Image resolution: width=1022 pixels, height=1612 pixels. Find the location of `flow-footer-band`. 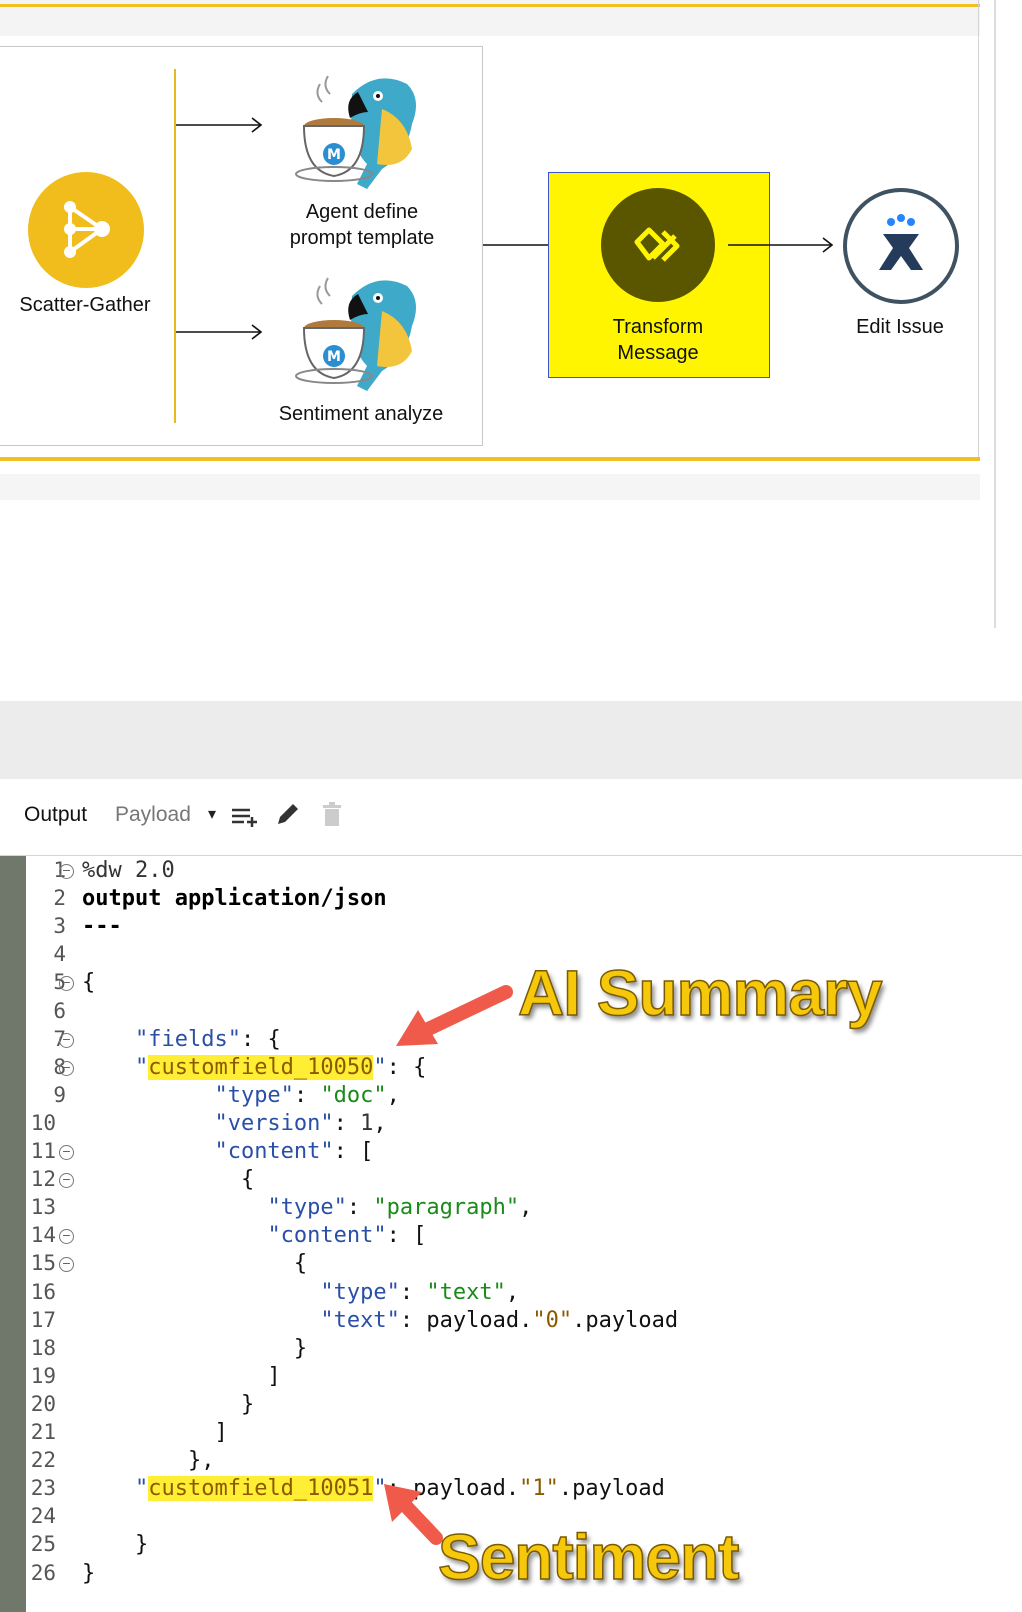

flow-footer-band is located at coordinates (490, 487).